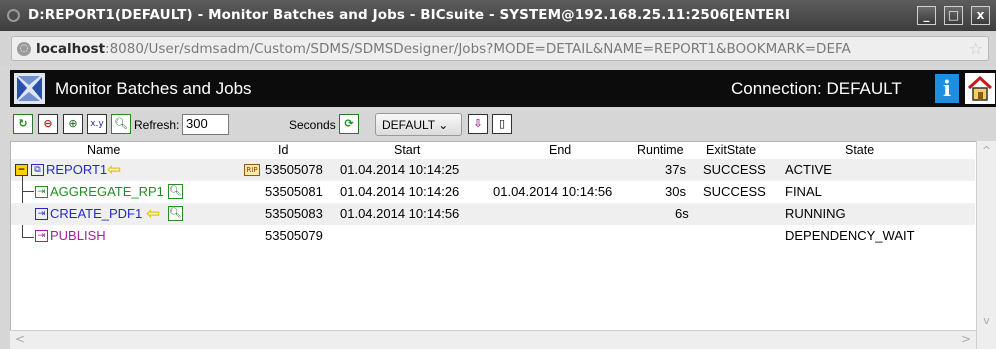 The height and width of the screenshot is (349, 996). What do you see at coordinates (157, 125) in the screenshot?
I see `refresh-label: Refresh:` at bounding box center [157, 125].